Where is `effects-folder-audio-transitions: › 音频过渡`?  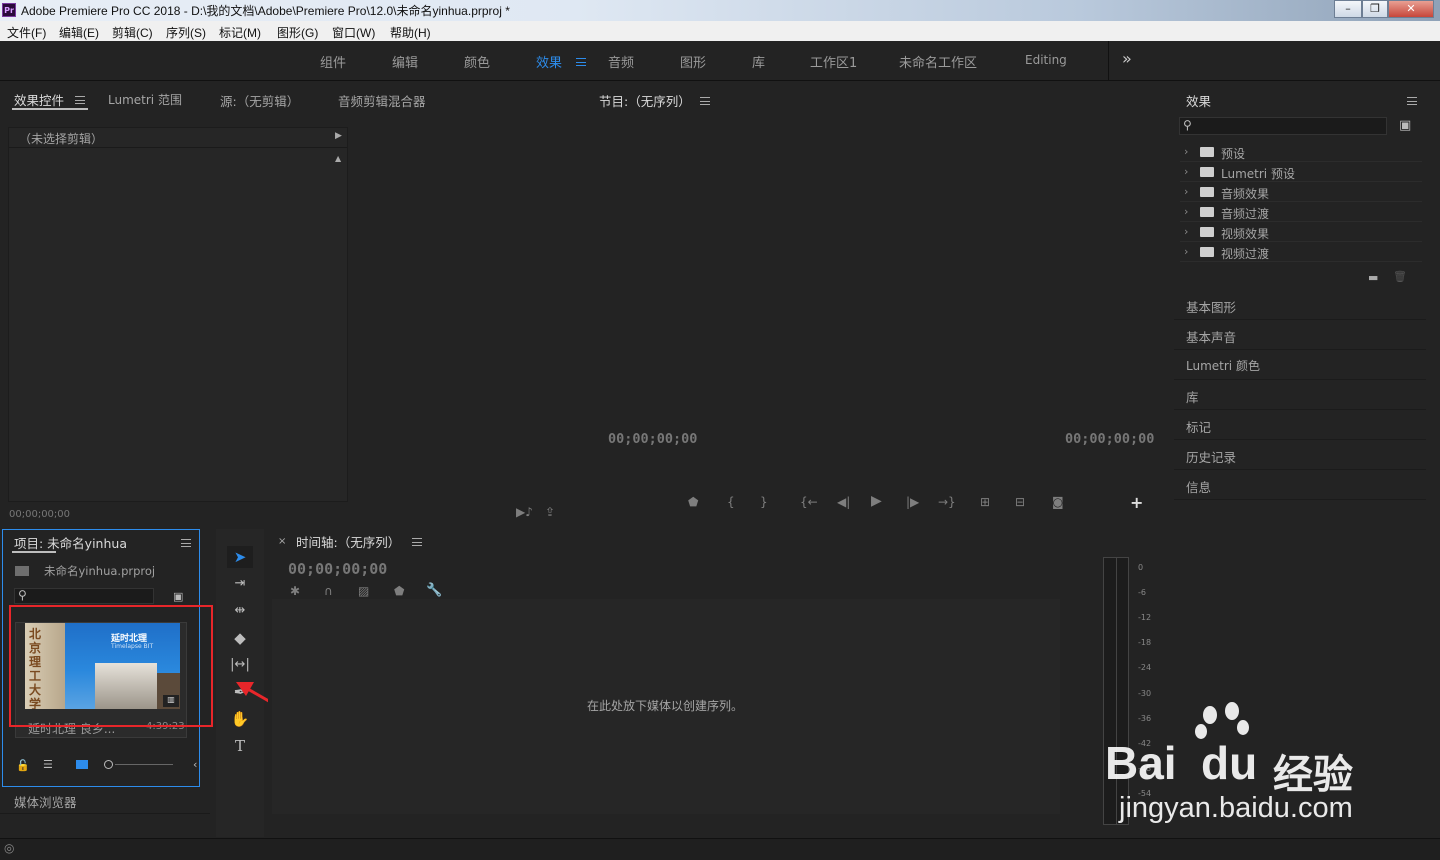 effects-folder-audio-transitions: › 音频过渡 is located at coordinates (1301, 212).